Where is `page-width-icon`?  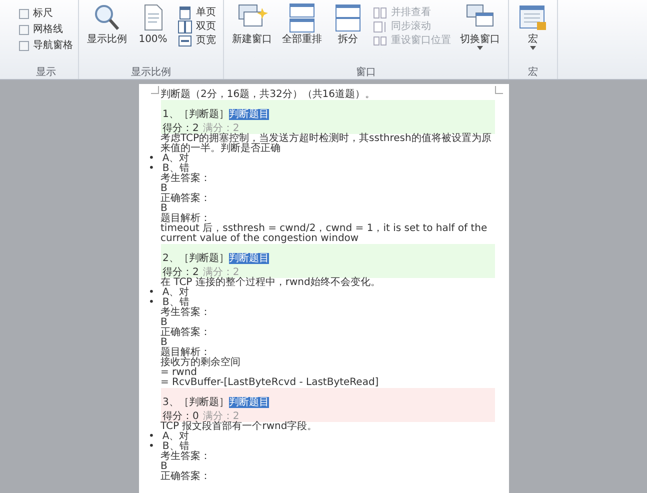
page-width-icon is located at coordinates (185, 41).